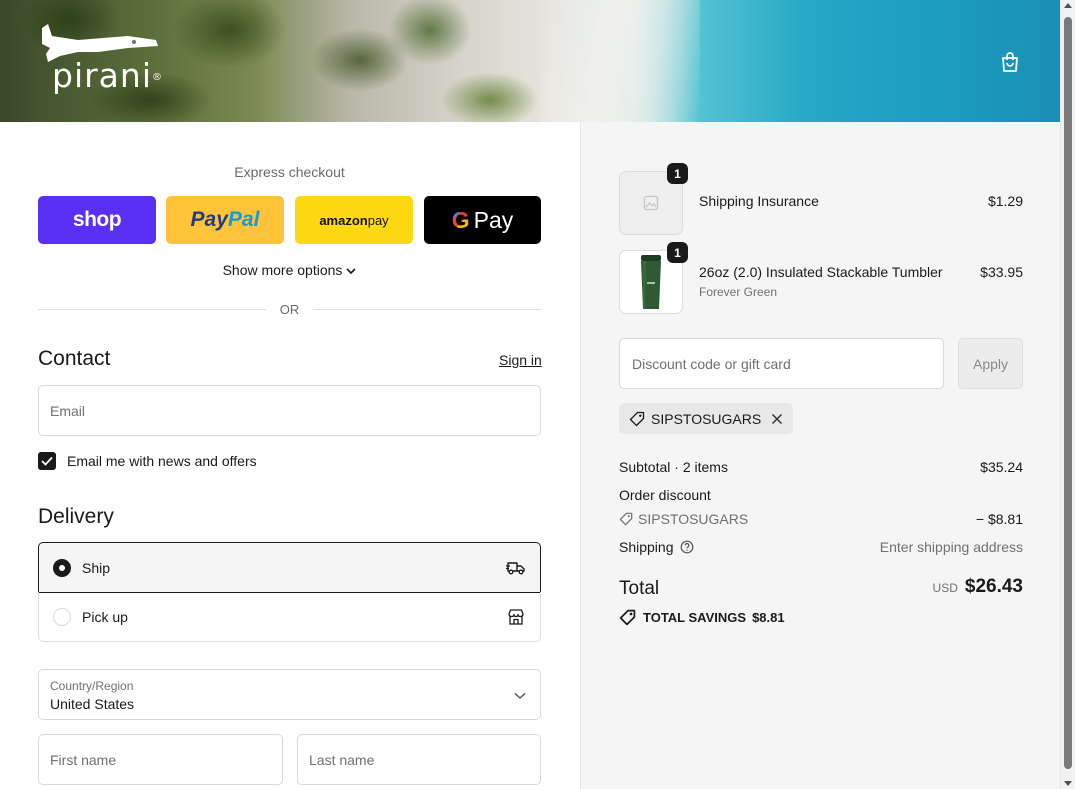  I want to click on help-circle-icon, so click(687, 547).